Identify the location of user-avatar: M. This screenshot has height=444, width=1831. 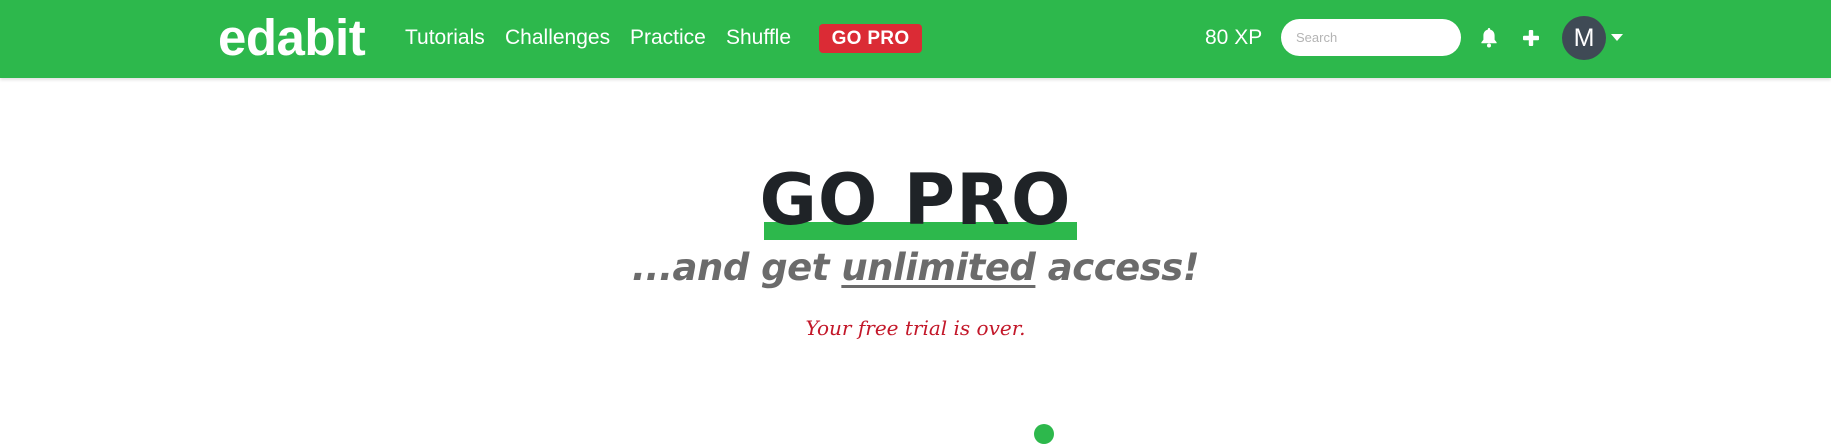
(1584, 38).